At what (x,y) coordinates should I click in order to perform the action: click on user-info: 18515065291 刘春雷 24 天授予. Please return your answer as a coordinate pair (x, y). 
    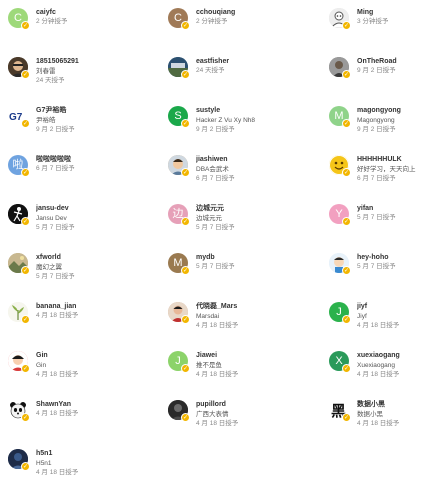
    Looking at the image, I should click on (82, 71).